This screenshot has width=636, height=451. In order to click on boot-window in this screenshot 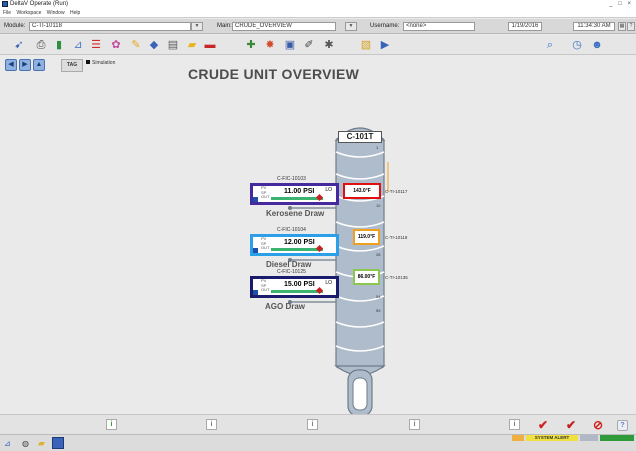, I will do `click(360, 394)`.